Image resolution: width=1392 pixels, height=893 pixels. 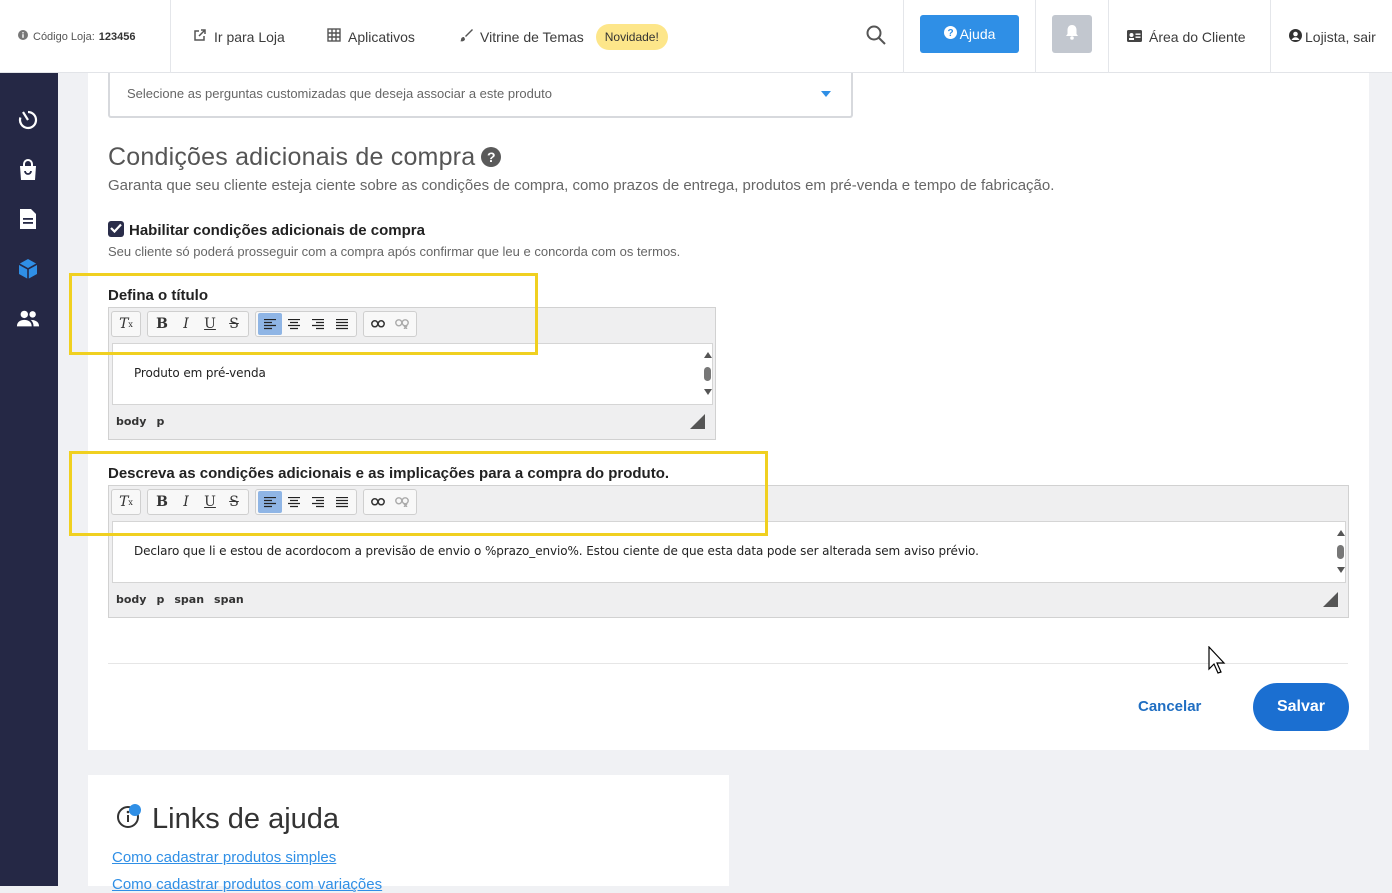 What do you see at coordinates (249, 36) in the screenshot?
I see `go-to-store-label: Ir para Loja` at bounding box center [249, 36].